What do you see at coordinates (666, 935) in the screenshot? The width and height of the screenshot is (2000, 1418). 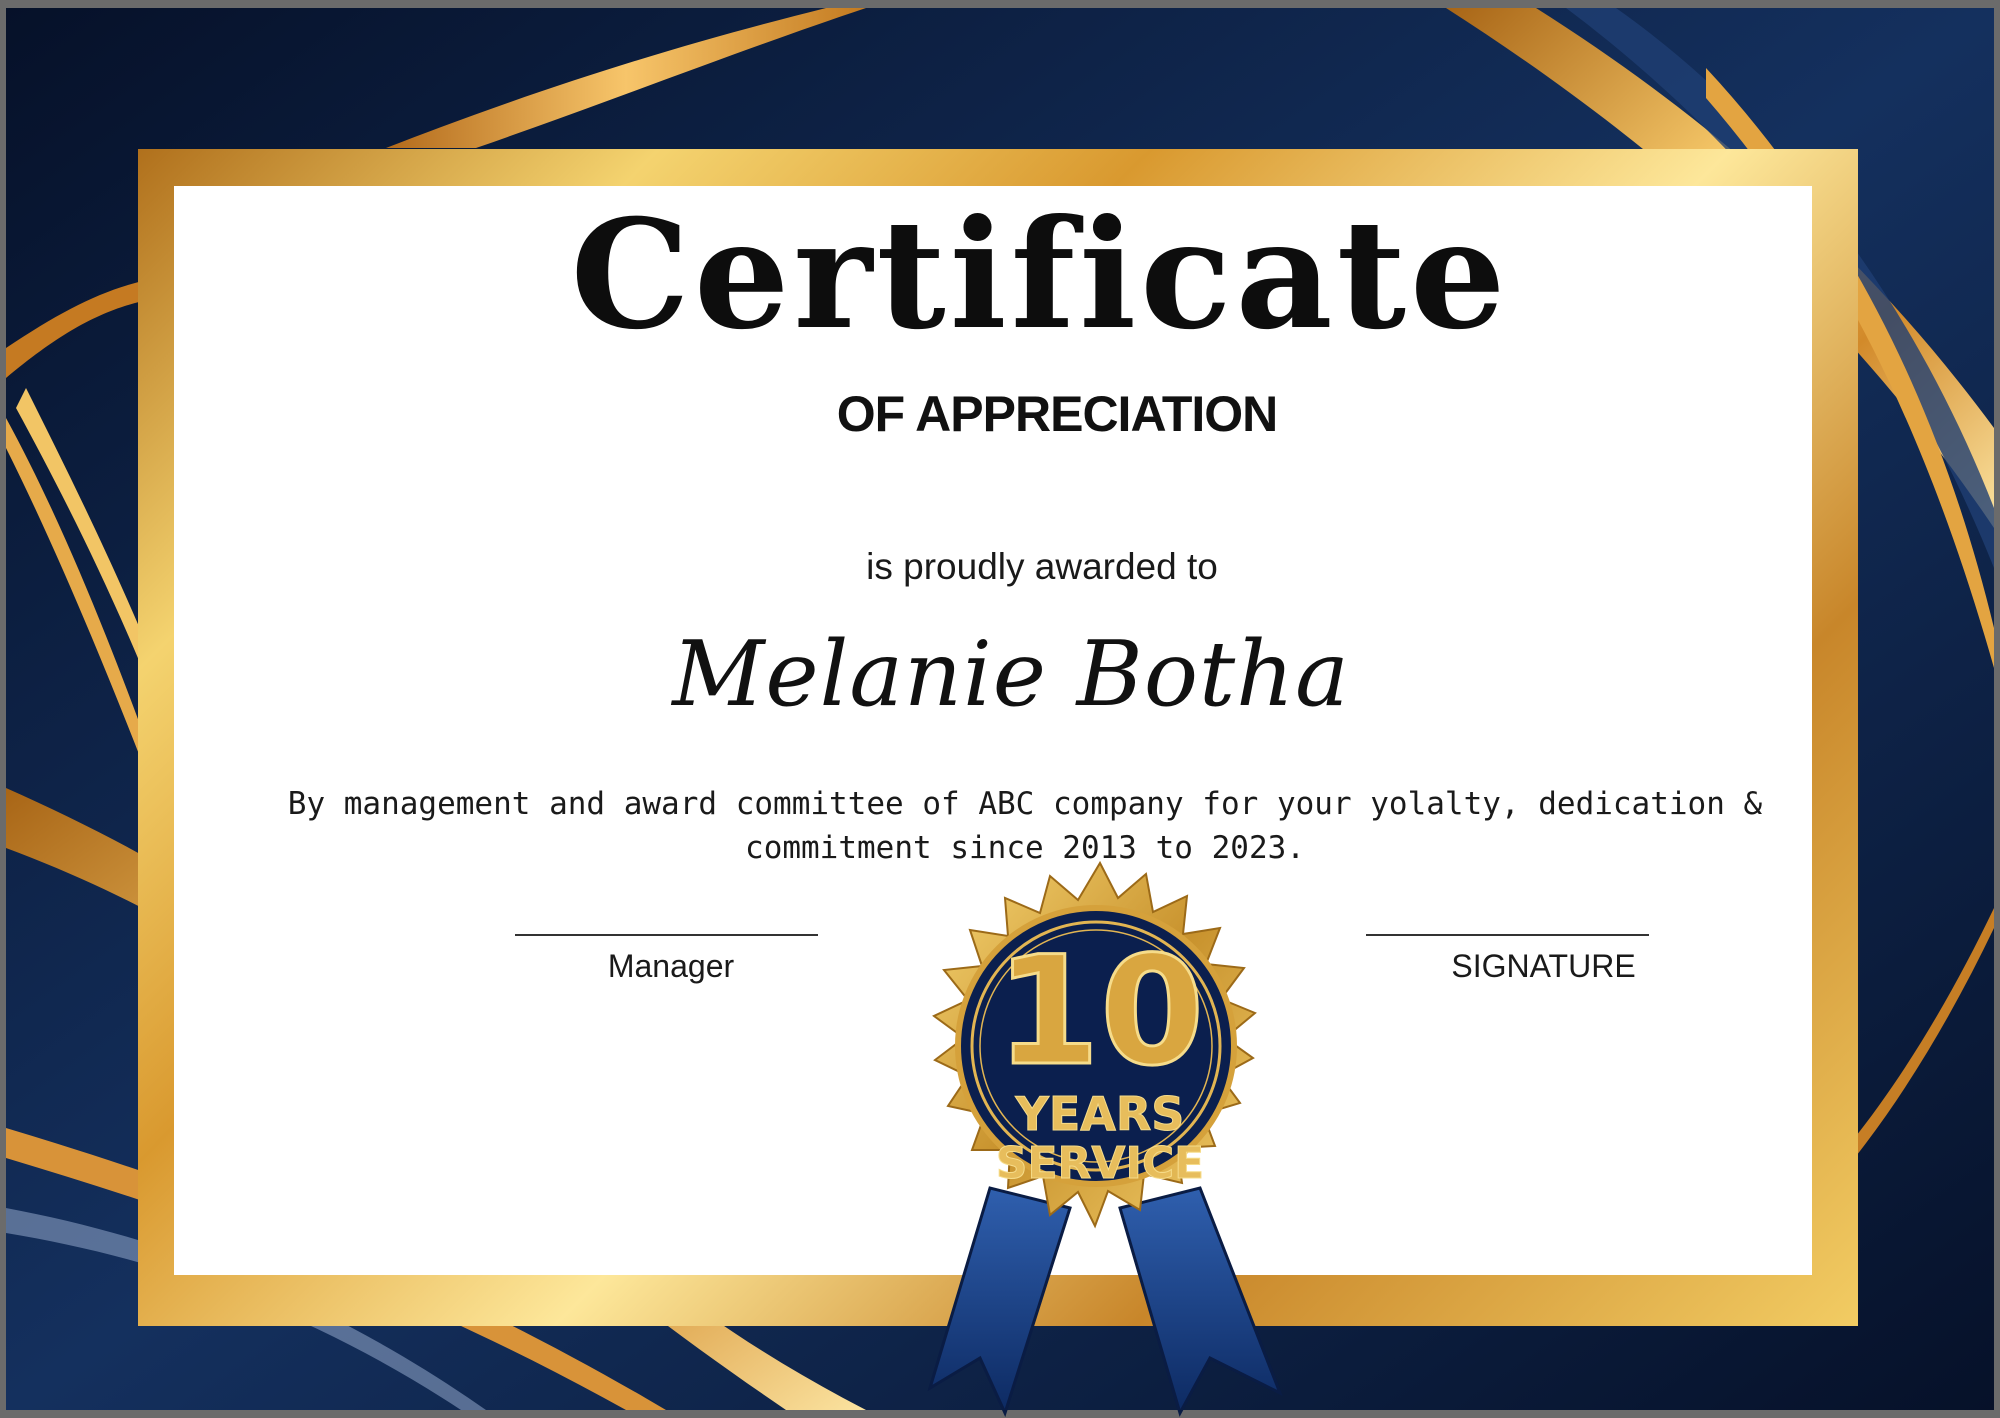 I see `manager-signature-line` at bounding box center [666, 935].